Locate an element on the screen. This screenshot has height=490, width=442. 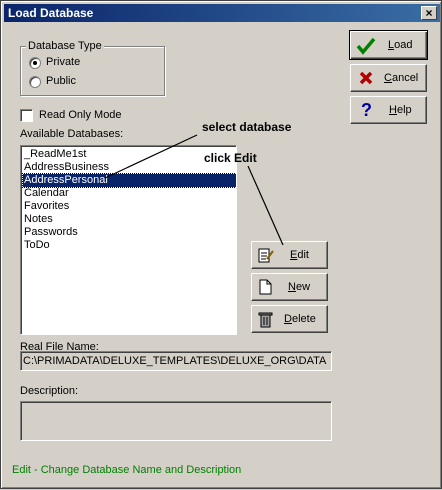
annotation-arrows is located at coordinates (194, 190).